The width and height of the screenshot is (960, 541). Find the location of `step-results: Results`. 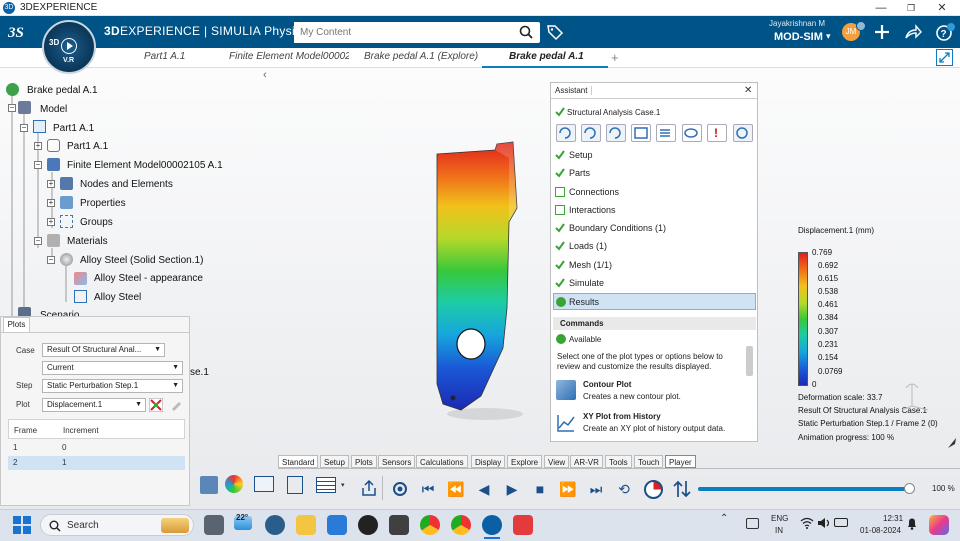

step-results: Results is located at coordinates (584, 302).